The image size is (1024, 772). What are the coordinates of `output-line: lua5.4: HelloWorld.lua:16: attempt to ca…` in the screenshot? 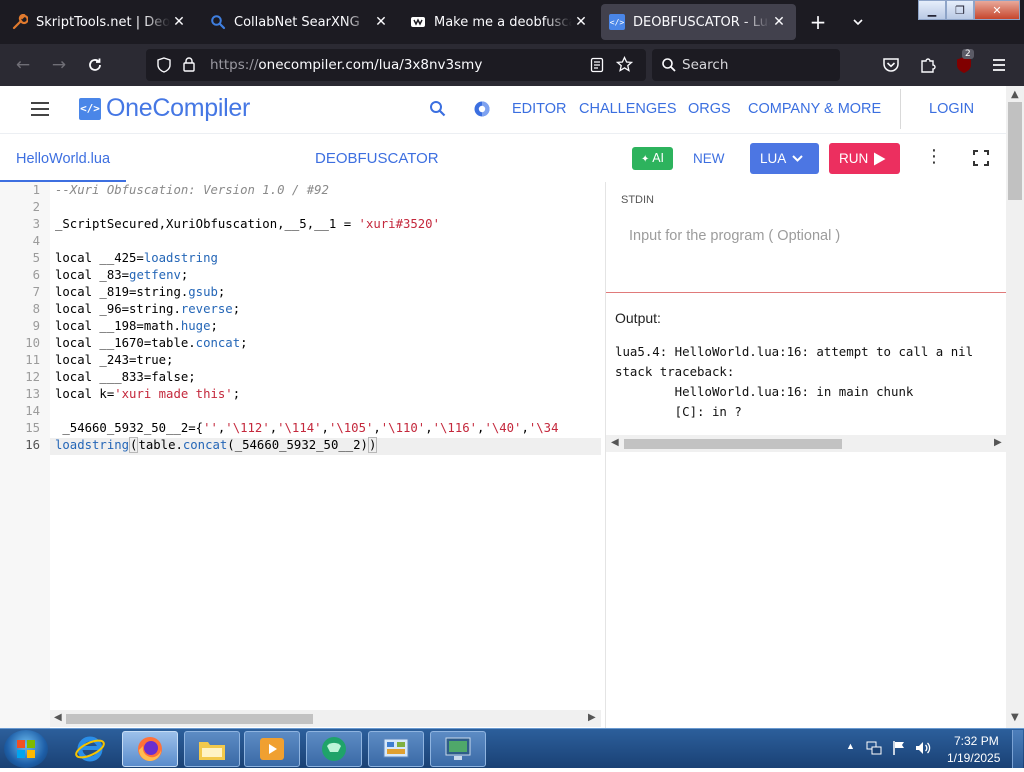 It's located at (794, 351).